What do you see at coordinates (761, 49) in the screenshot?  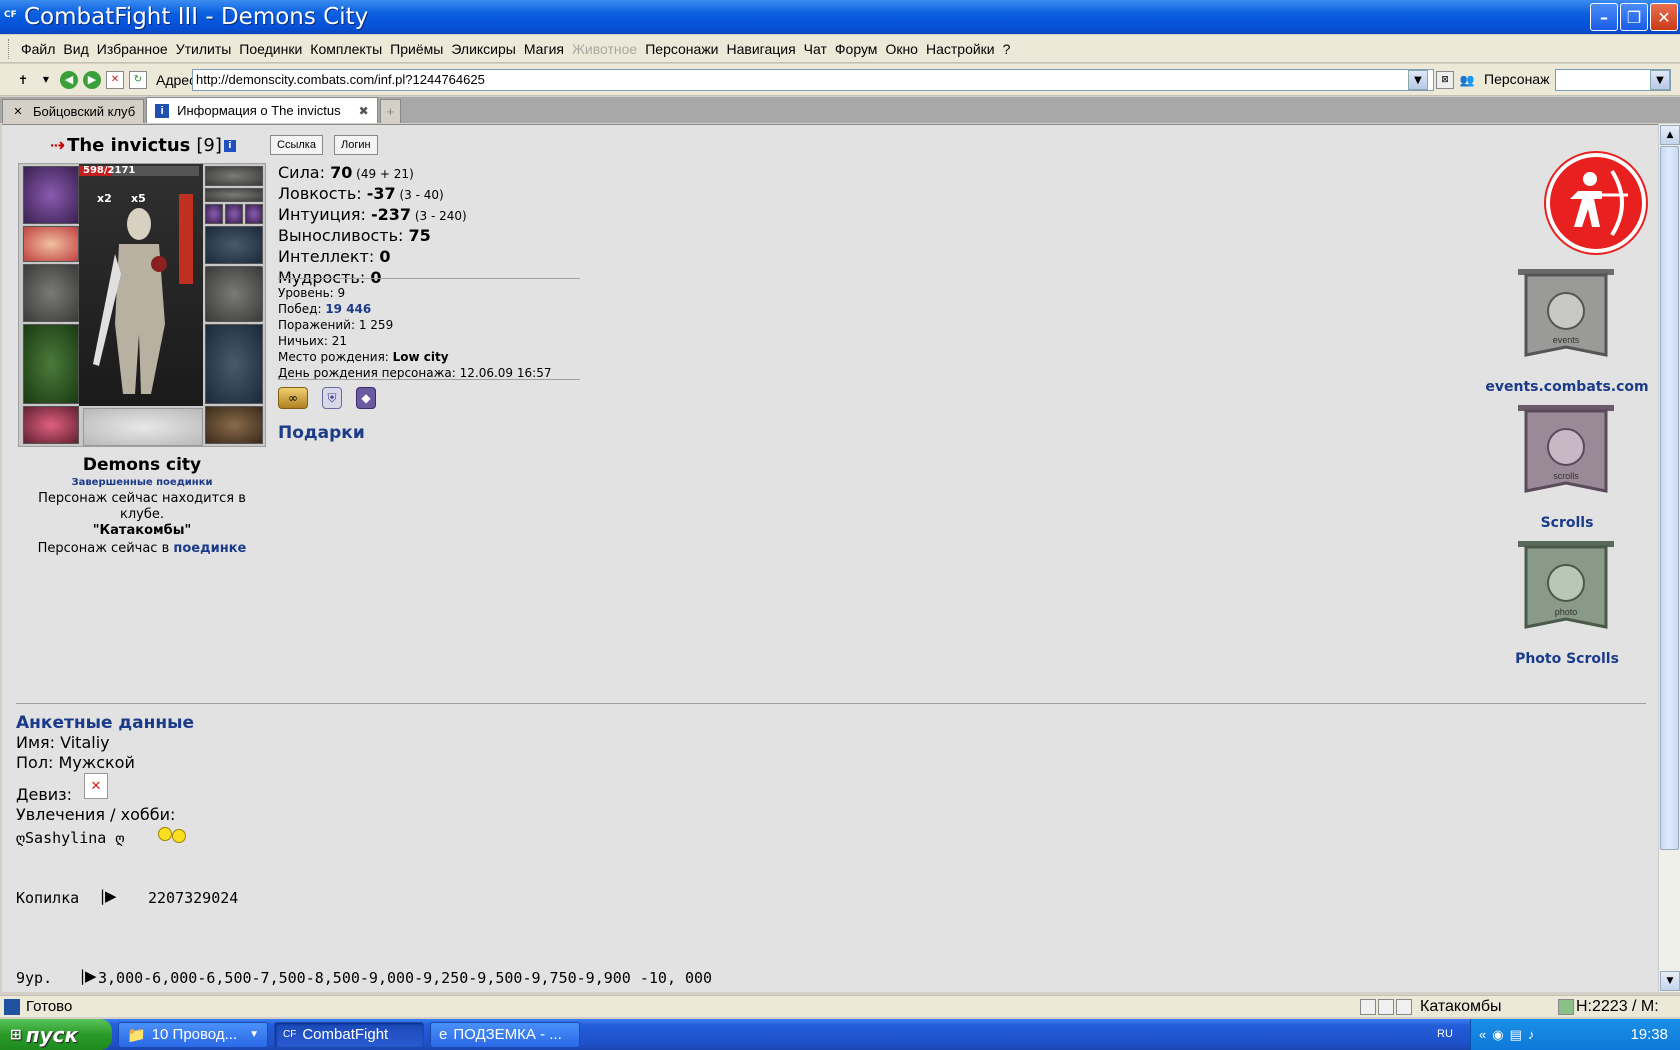 I see `menu-navigation: Навигация` at bounding box center [761, 49].